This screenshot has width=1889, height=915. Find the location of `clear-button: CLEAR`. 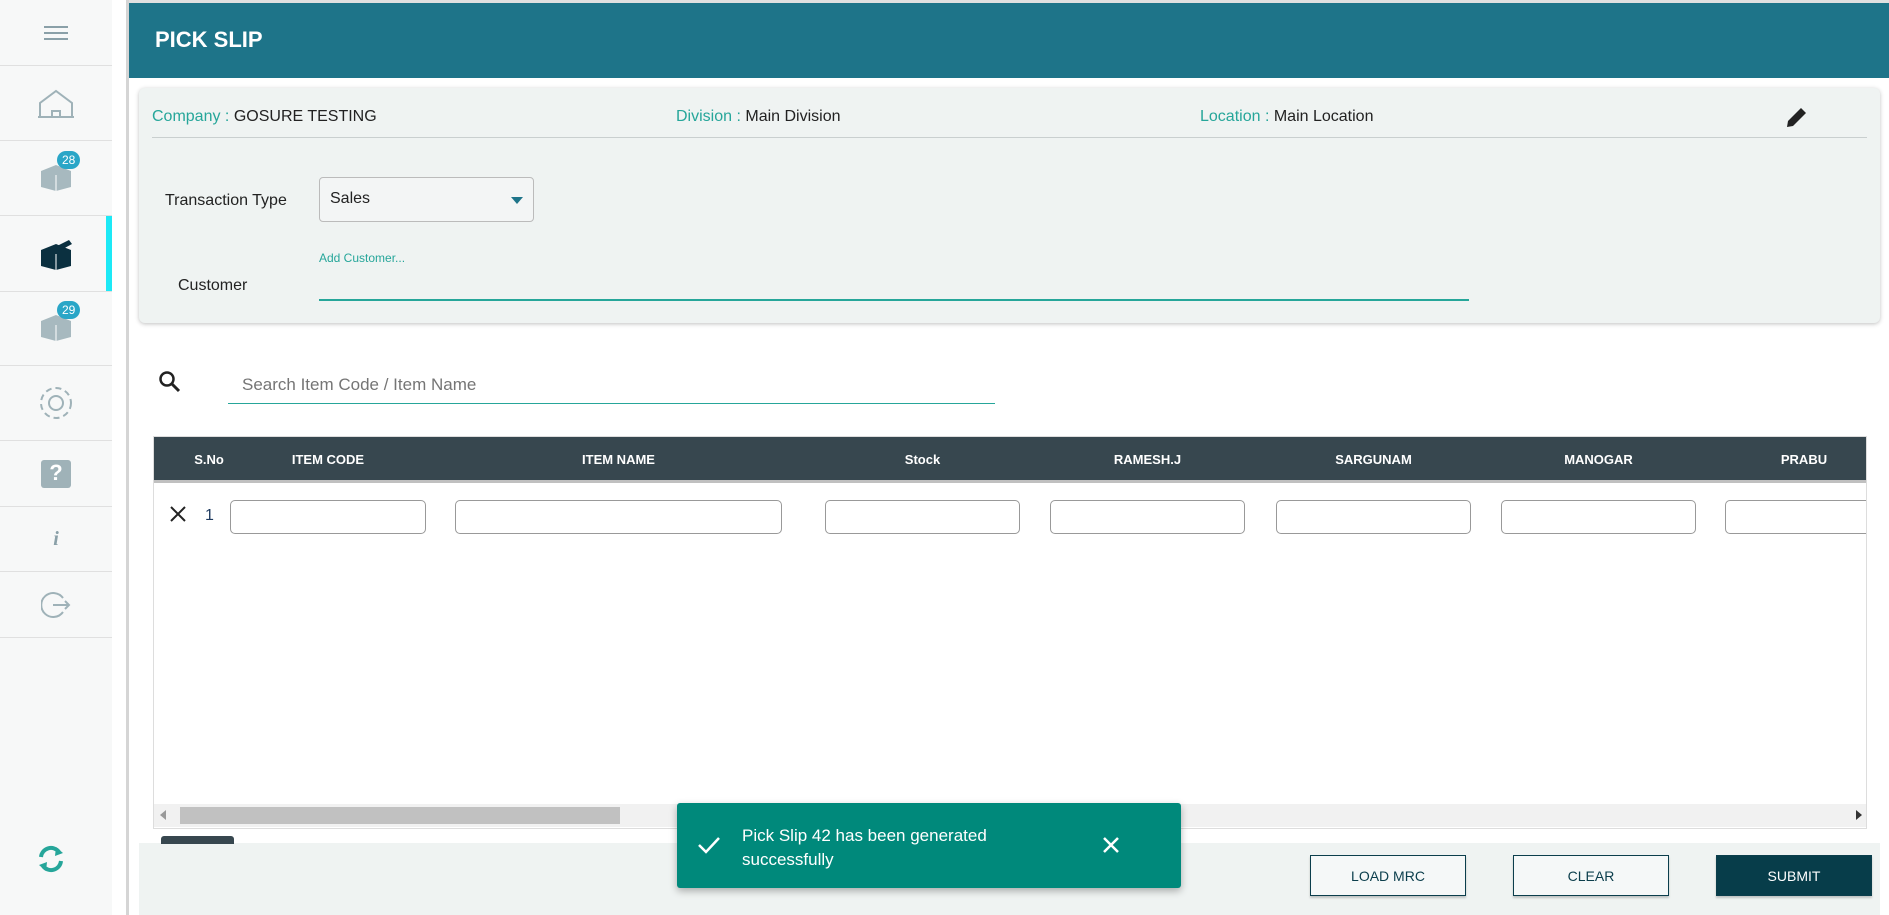

clear-button: CLEAR is located at coordinates (1591, 875).